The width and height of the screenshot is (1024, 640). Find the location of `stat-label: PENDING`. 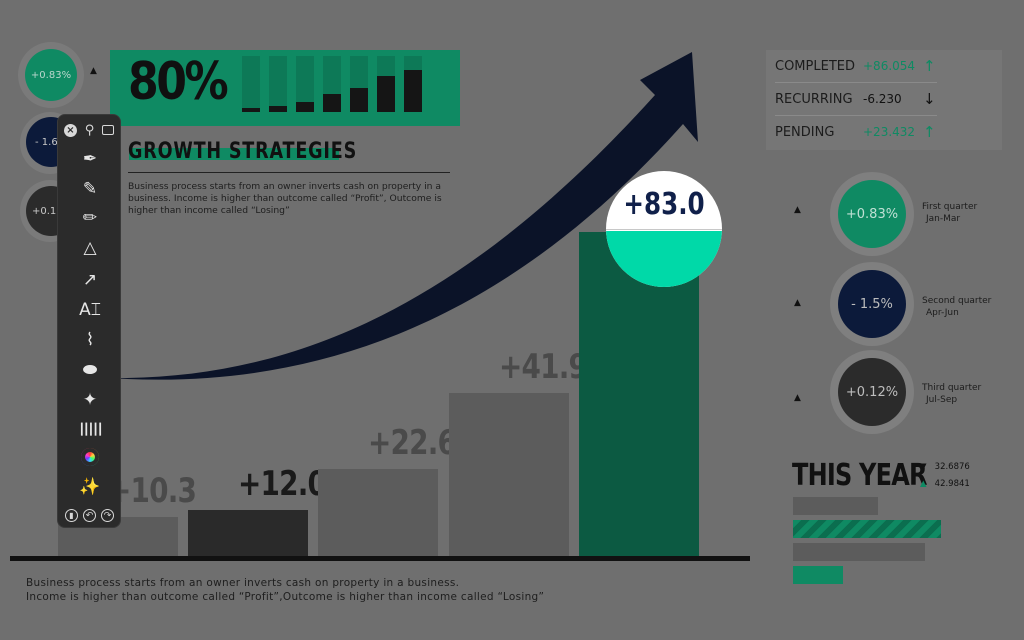

stat-label: PENDING is located at coordinates (805, 132).